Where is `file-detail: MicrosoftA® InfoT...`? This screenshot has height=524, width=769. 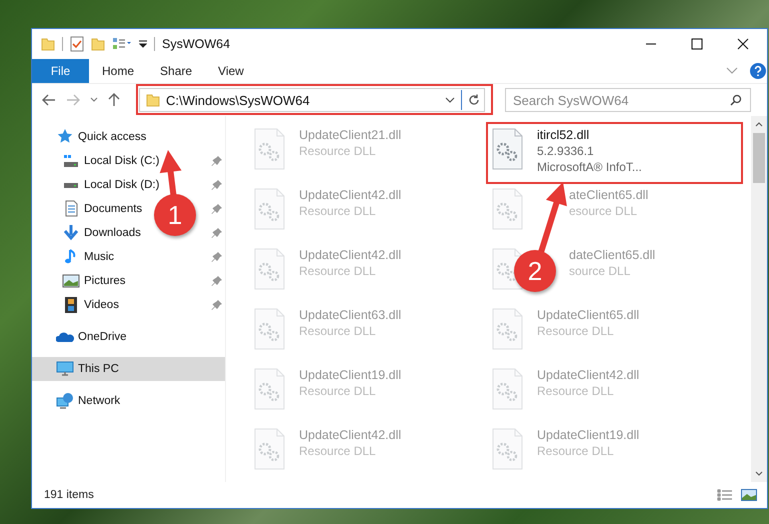 file-detail: MicrosoftA® InfoT... is located at coordinates (589, 167).